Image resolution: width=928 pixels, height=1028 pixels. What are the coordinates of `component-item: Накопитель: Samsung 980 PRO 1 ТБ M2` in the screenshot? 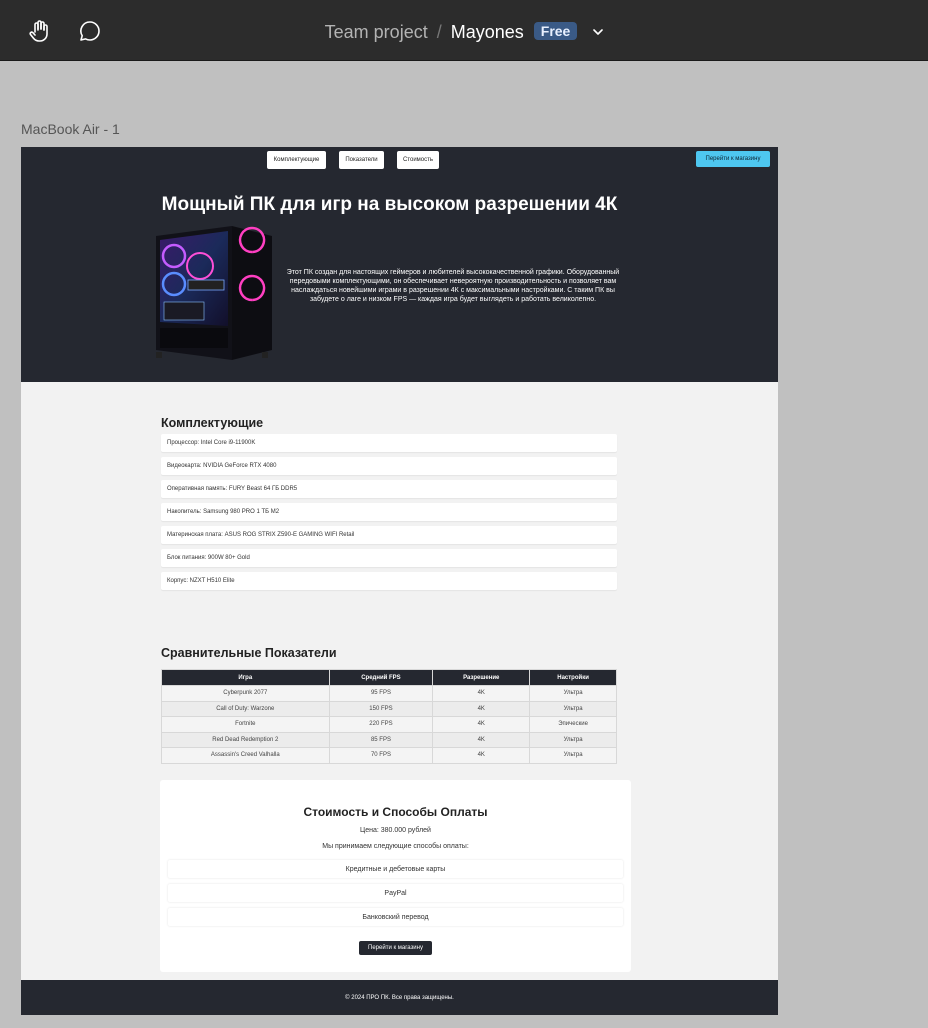 It's located at (389, 512).